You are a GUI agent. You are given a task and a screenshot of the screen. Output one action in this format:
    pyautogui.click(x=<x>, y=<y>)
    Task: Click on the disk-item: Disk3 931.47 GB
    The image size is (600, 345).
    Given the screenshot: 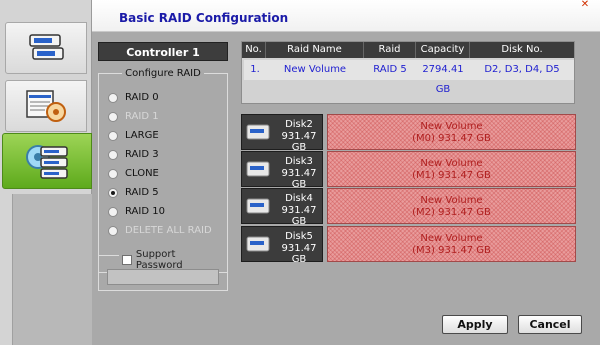 What is the action you would take?
    pyautogui.click(x=282, y=170)
    